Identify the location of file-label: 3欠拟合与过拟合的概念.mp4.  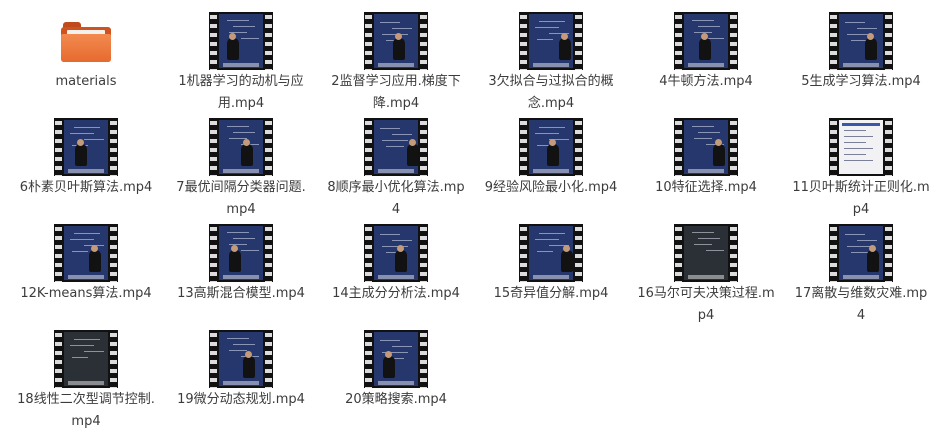
(551, 92).